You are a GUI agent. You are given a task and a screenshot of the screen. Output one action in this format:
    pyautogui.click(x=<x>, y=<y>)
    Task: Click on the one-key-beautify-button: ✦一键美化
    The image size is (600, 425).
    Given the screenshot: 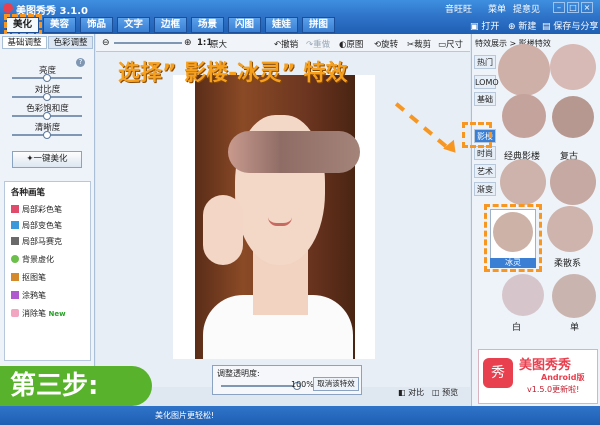 What is the action you would take?
    pyautogui.click(x=47, y=159)
    